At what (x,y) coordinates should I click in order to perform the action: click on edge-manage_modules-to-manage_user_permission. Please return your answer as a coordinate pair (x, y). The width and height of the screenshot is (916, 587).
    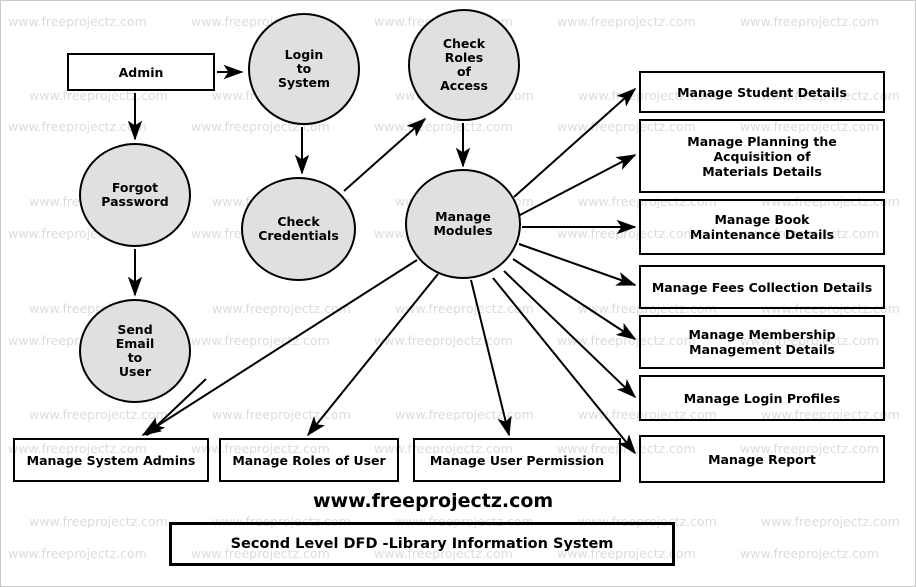
    Looking at the image, I should click on (491, 358).